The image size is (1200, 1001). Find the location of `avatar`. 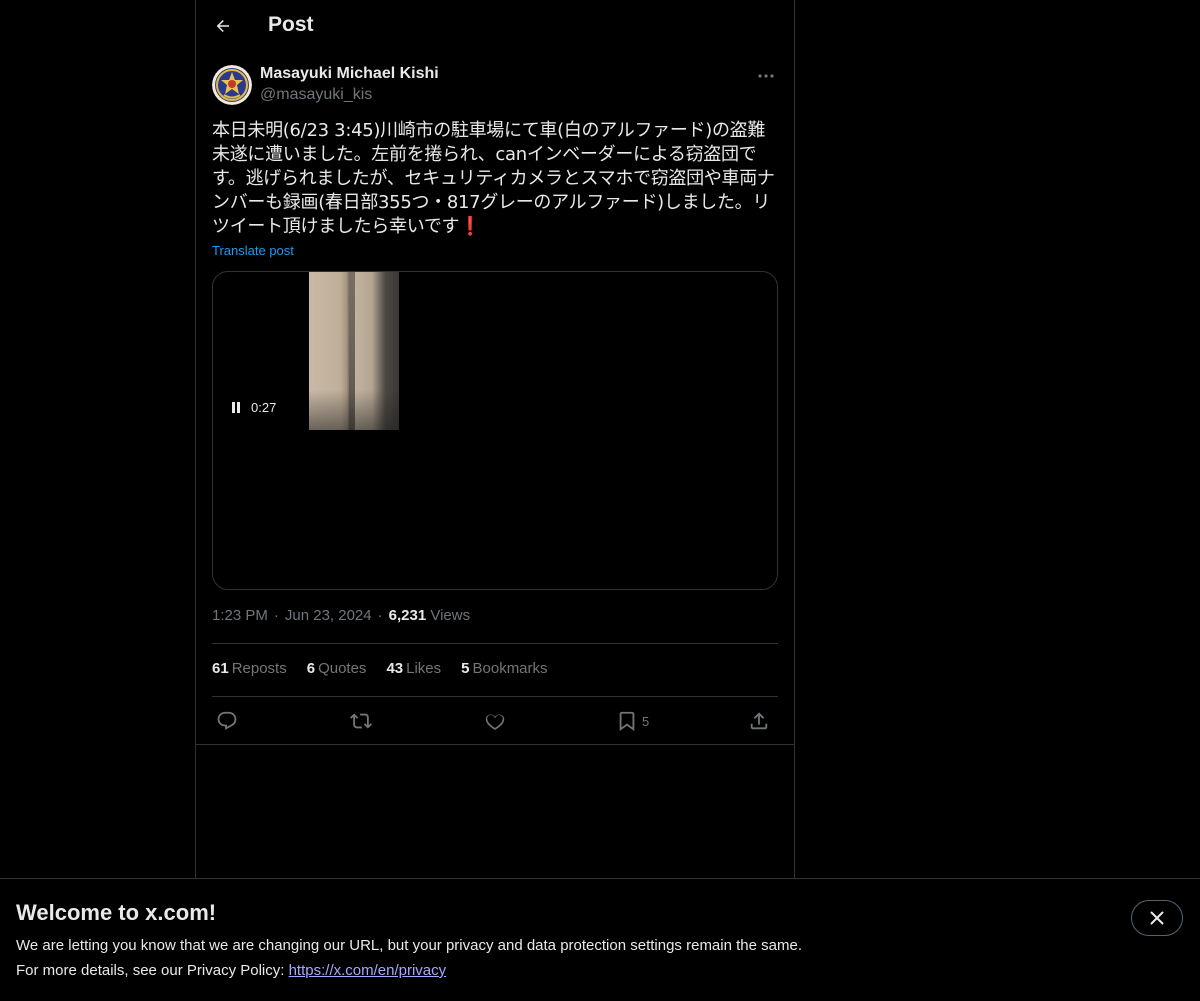

avatar is located at coordinates (232, 85).